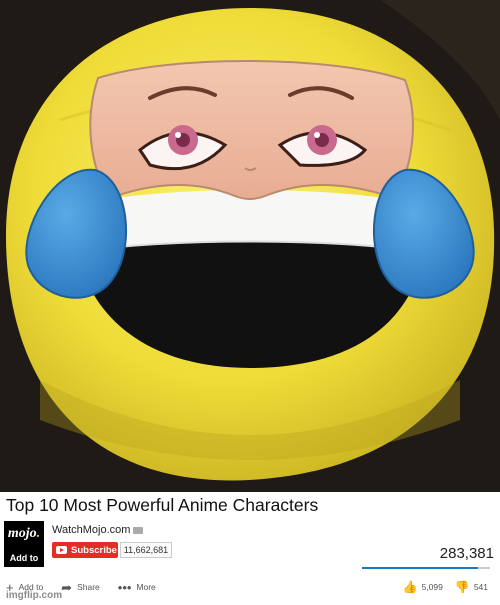 This screenshot has height=605, width=500. What do you see at coordinates (146, 550) in the screenshot?
I see `subscriber-count: 11,662,681` at bounding box center [146, 550].